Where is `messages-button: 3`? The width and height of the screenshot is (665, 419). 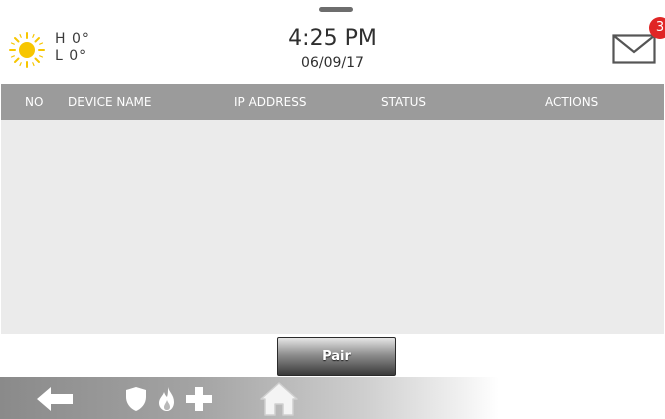
messages-button: 3 is located at coordinates (637, 43).